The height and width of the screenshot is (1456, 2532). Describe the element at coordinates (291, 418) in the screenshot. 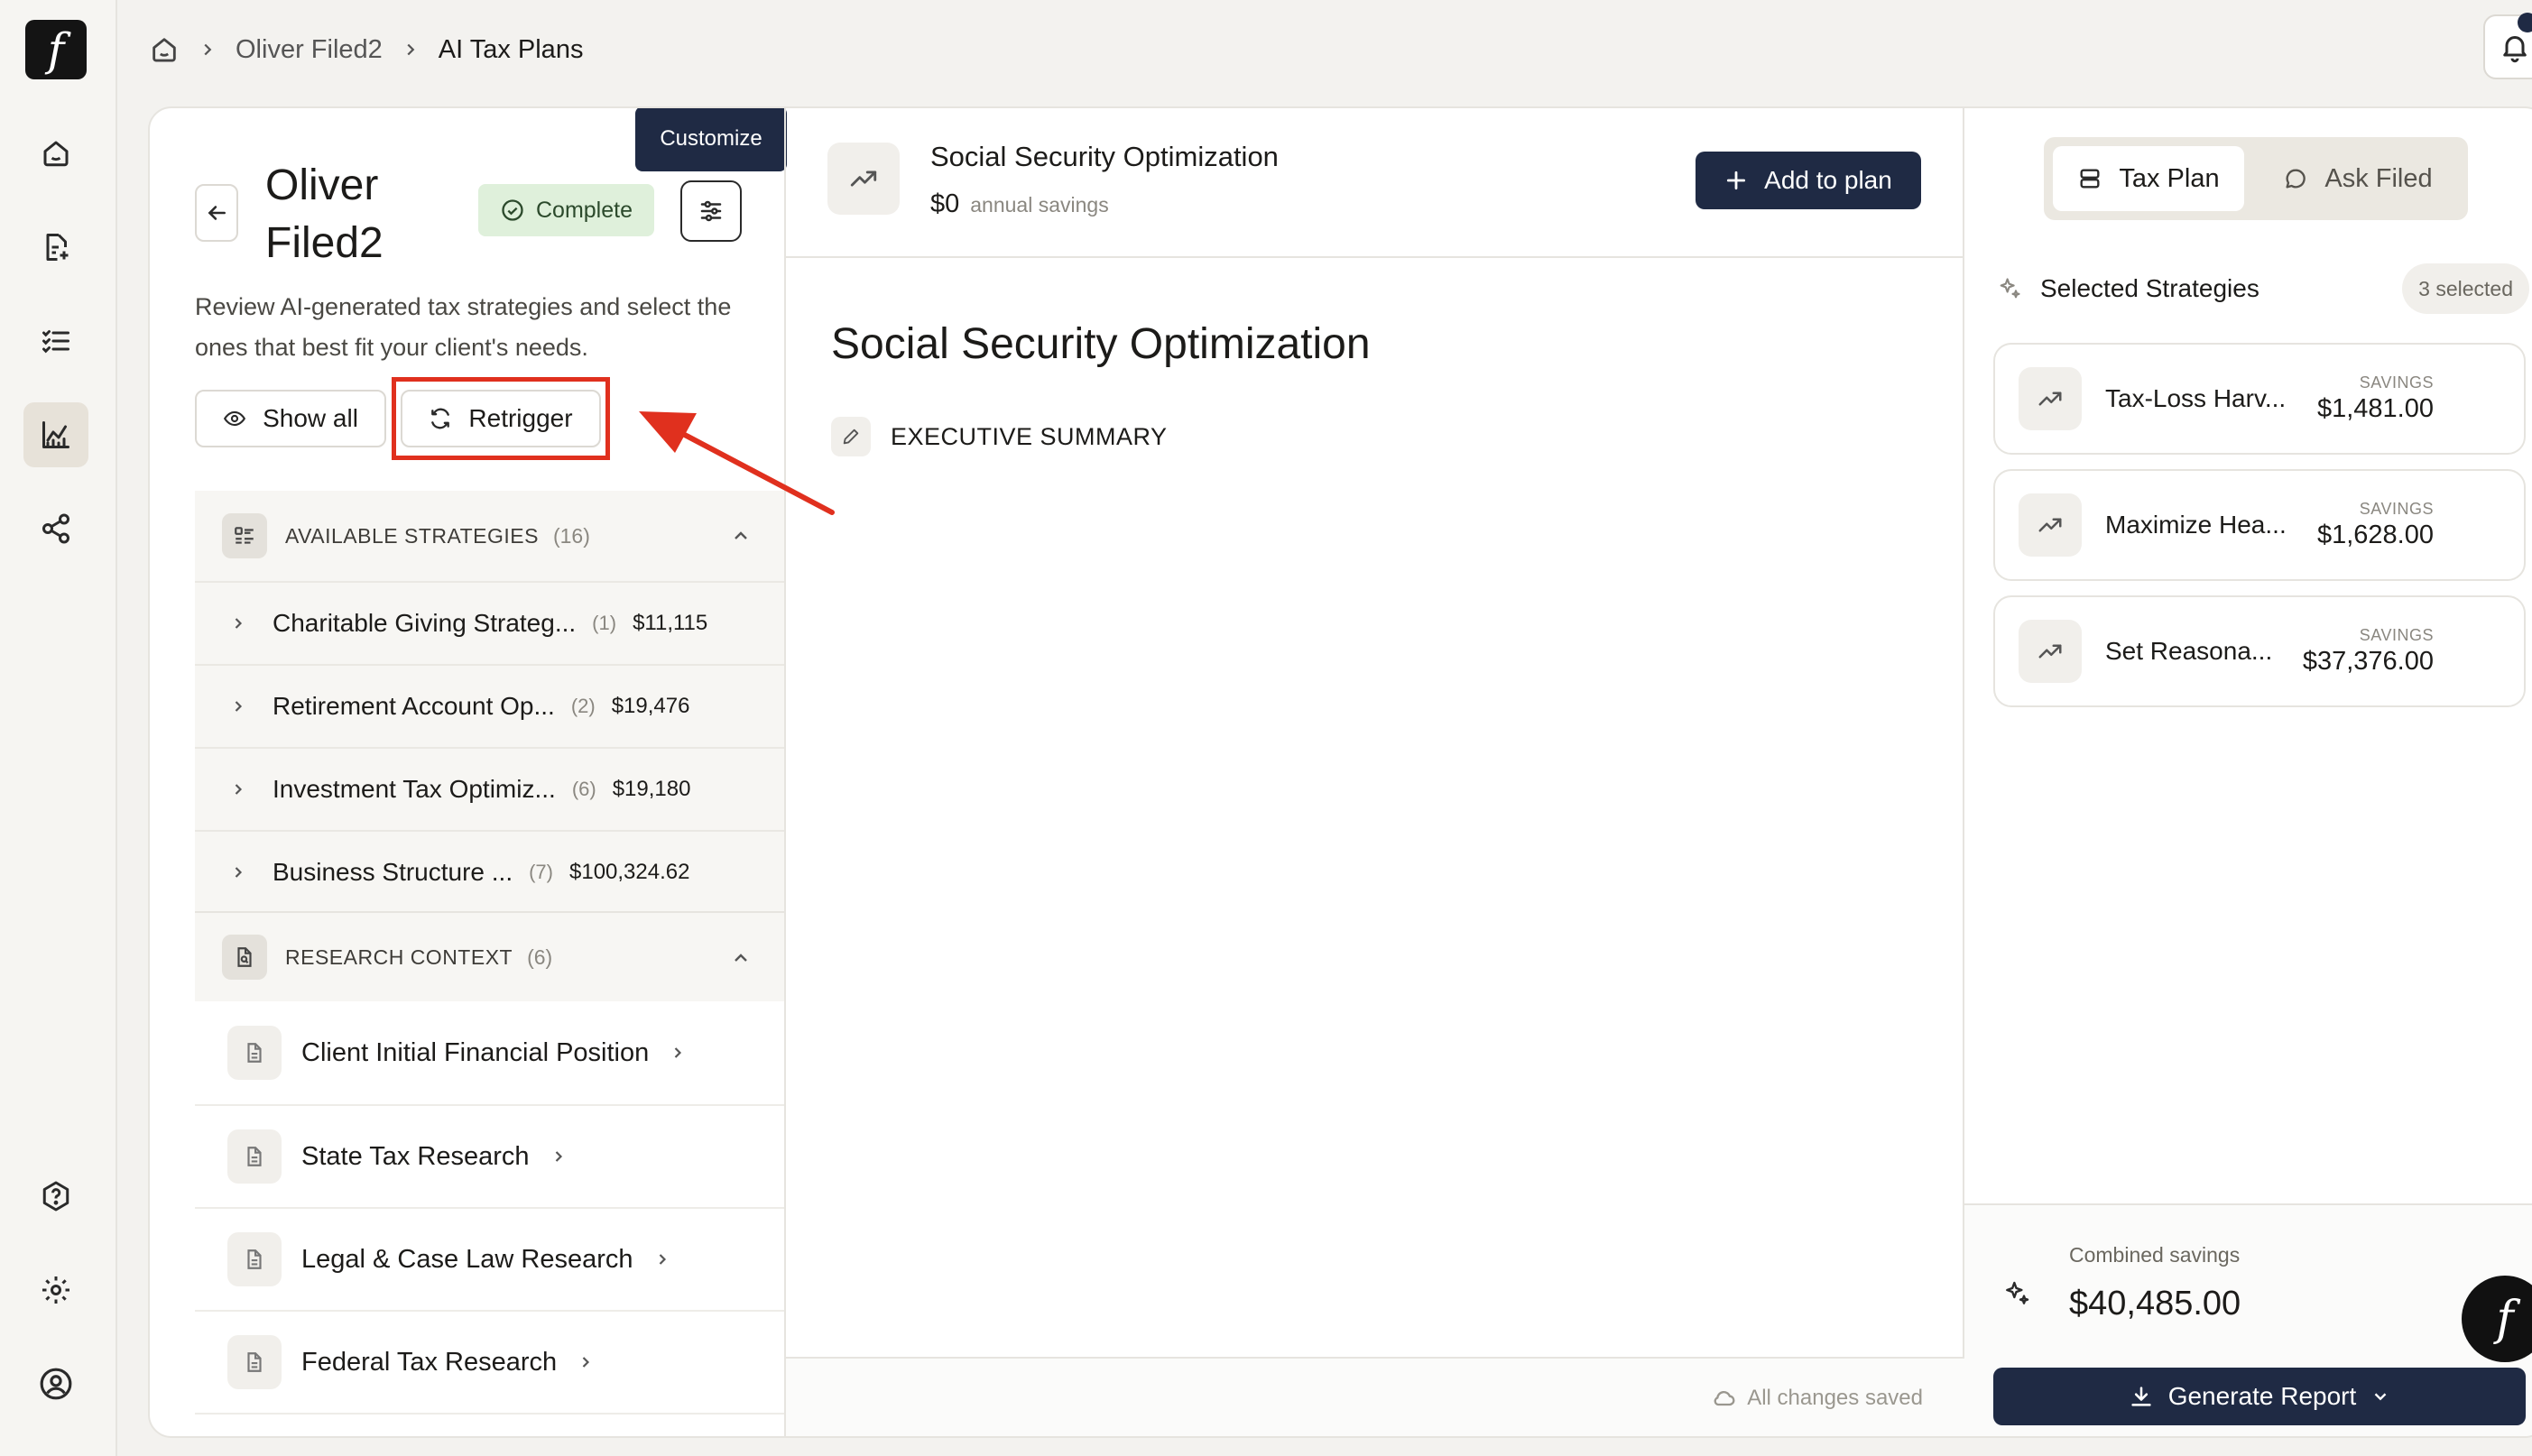

I see `show-all-button: Show all` at that location.